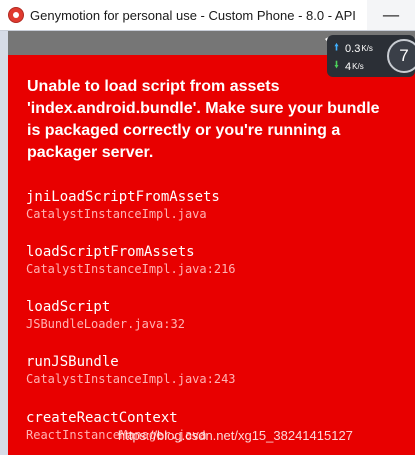 The height and width of the screenshot is (455, 415). I want to click on upload-speed: 🠙 0.3 K/s, so click(353, 48).